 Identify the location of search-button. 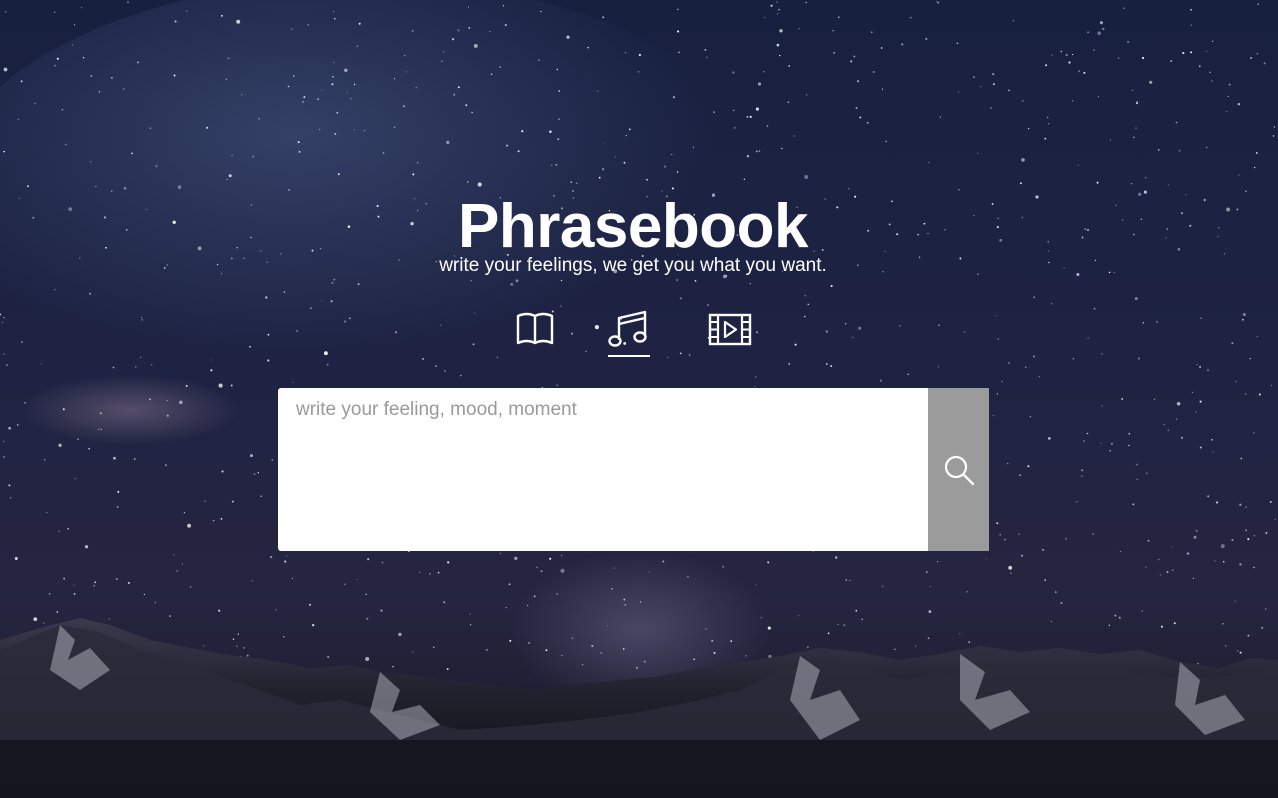
(958, 469).